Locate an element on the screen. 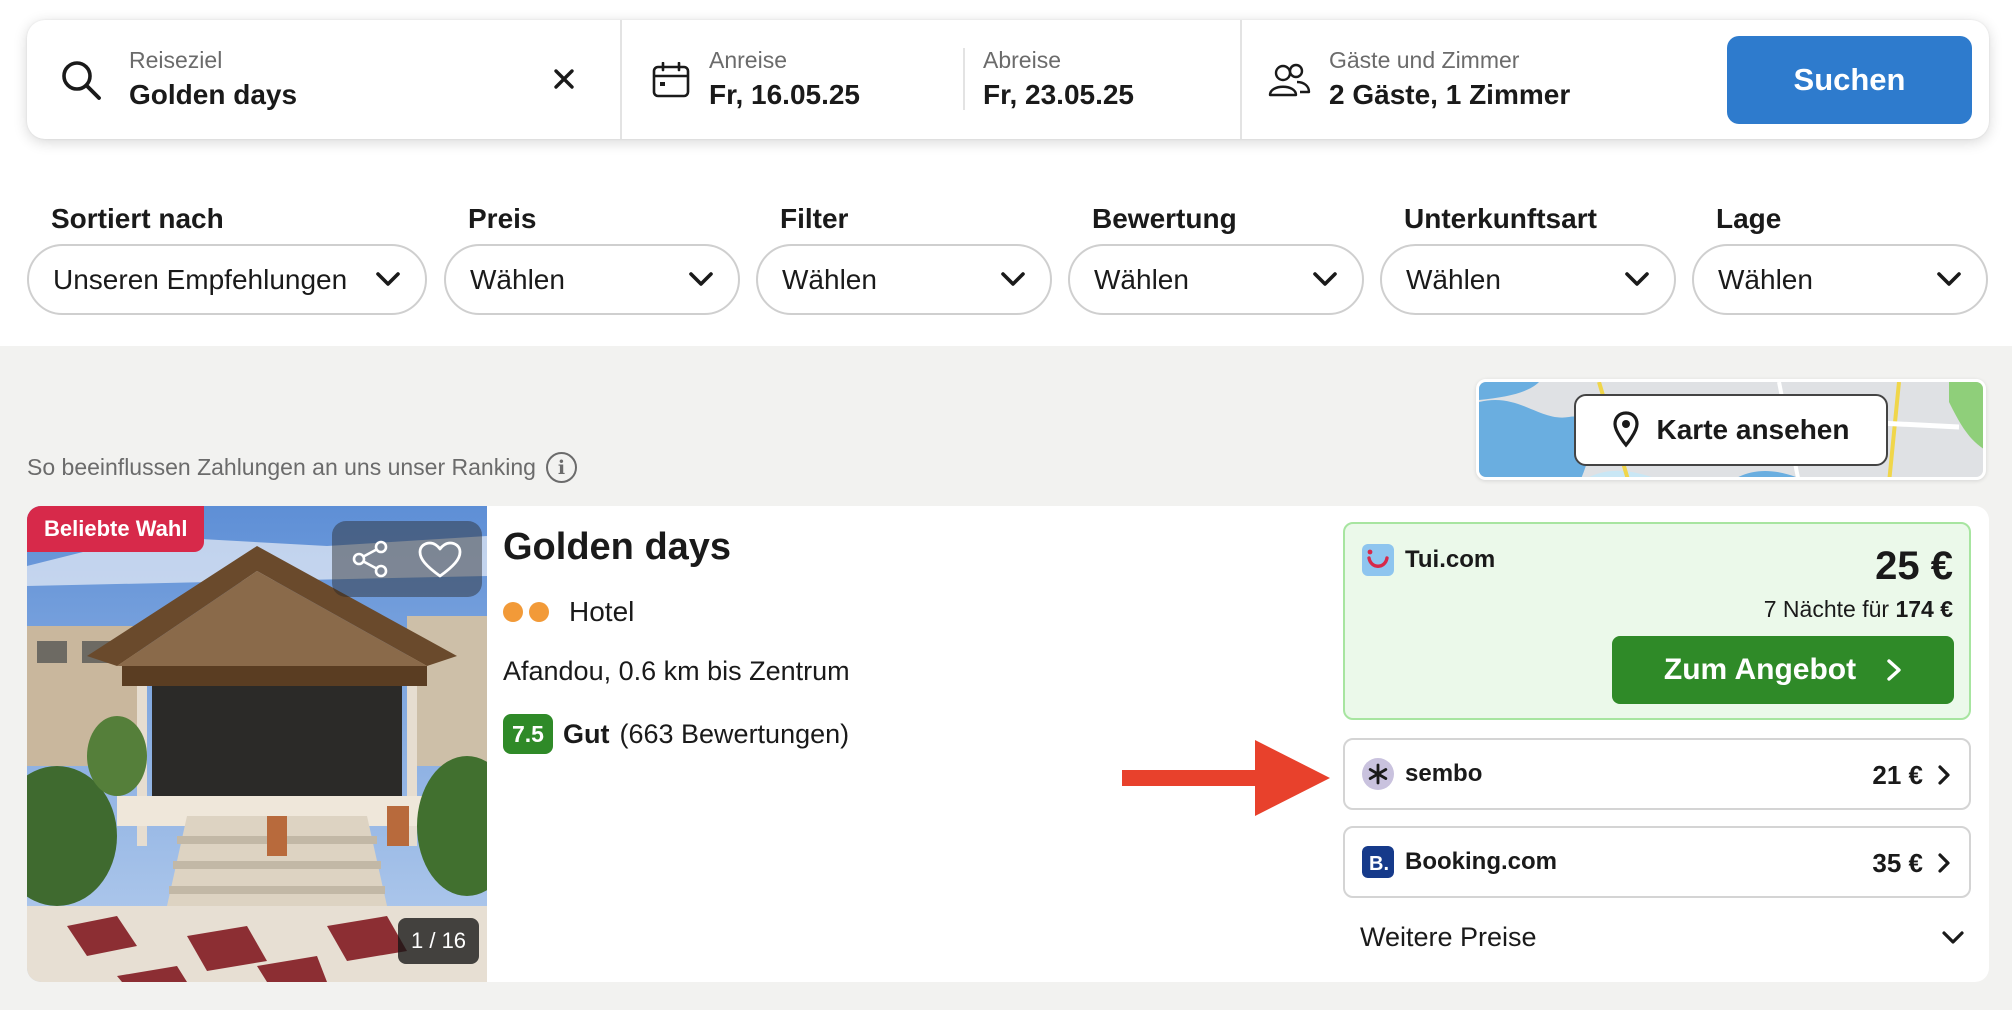 The width and height of the screenshot is (2012, 1010). offer-row-sembo: sembo 21 € is located at coordinates (1657, 774).